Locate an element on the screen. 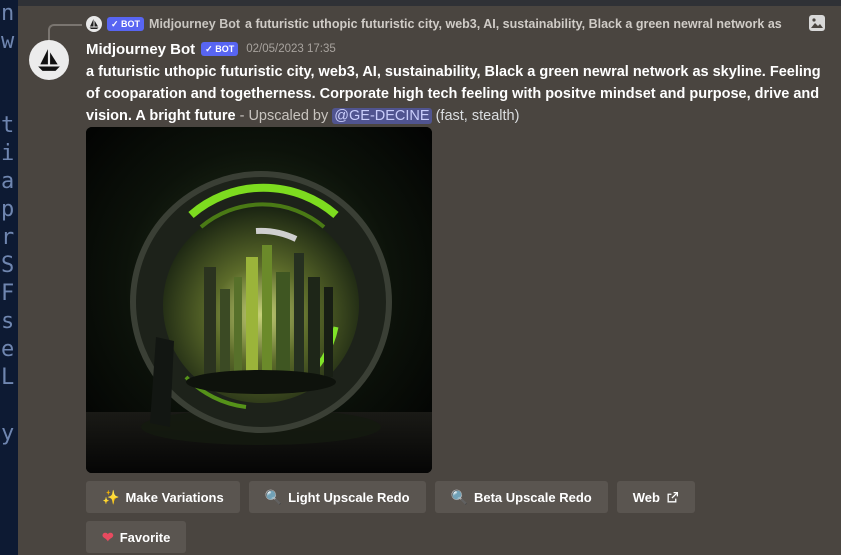 Image resolution: width=841 pixels, height=555 pixels. avatar is located at coordinates (49, 60).